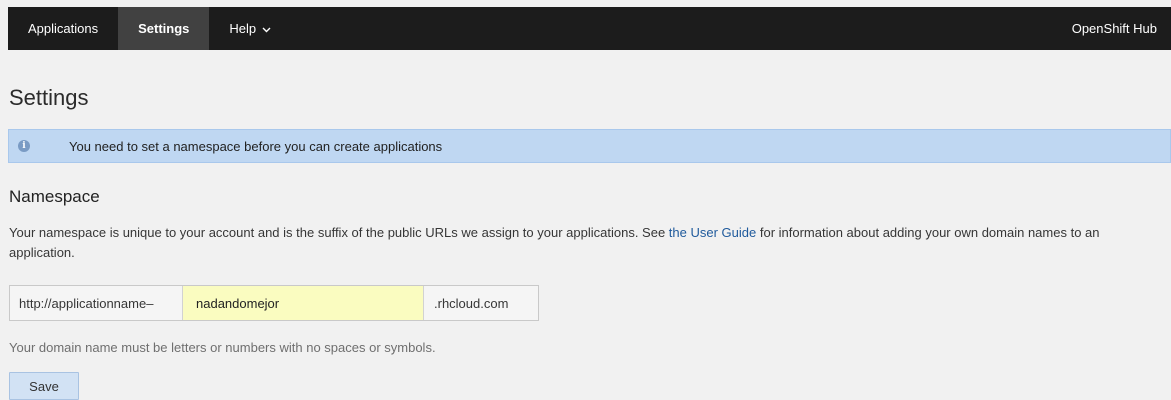 The width and height of the screenshot is (1171, 400). I want to click on url-prefix-addon: http://applicationname–, so click(96, 303).